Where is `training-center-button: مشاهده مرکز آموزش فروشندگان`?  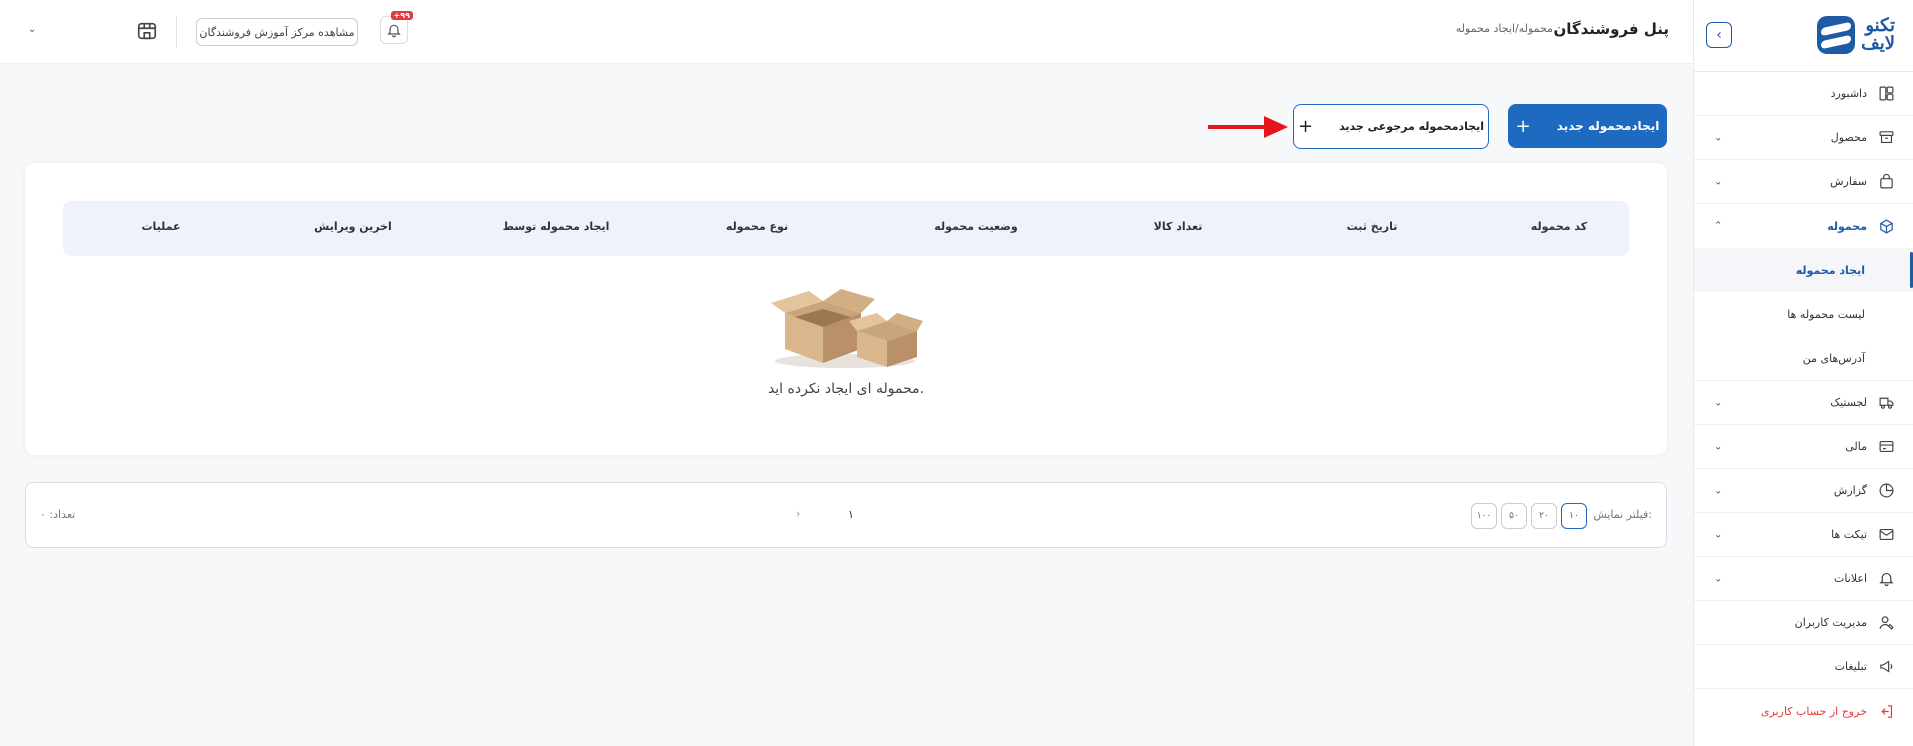
training-center-button: مشاهده مرکز آموزش فروشندگان is located at coordinates (277, 32).